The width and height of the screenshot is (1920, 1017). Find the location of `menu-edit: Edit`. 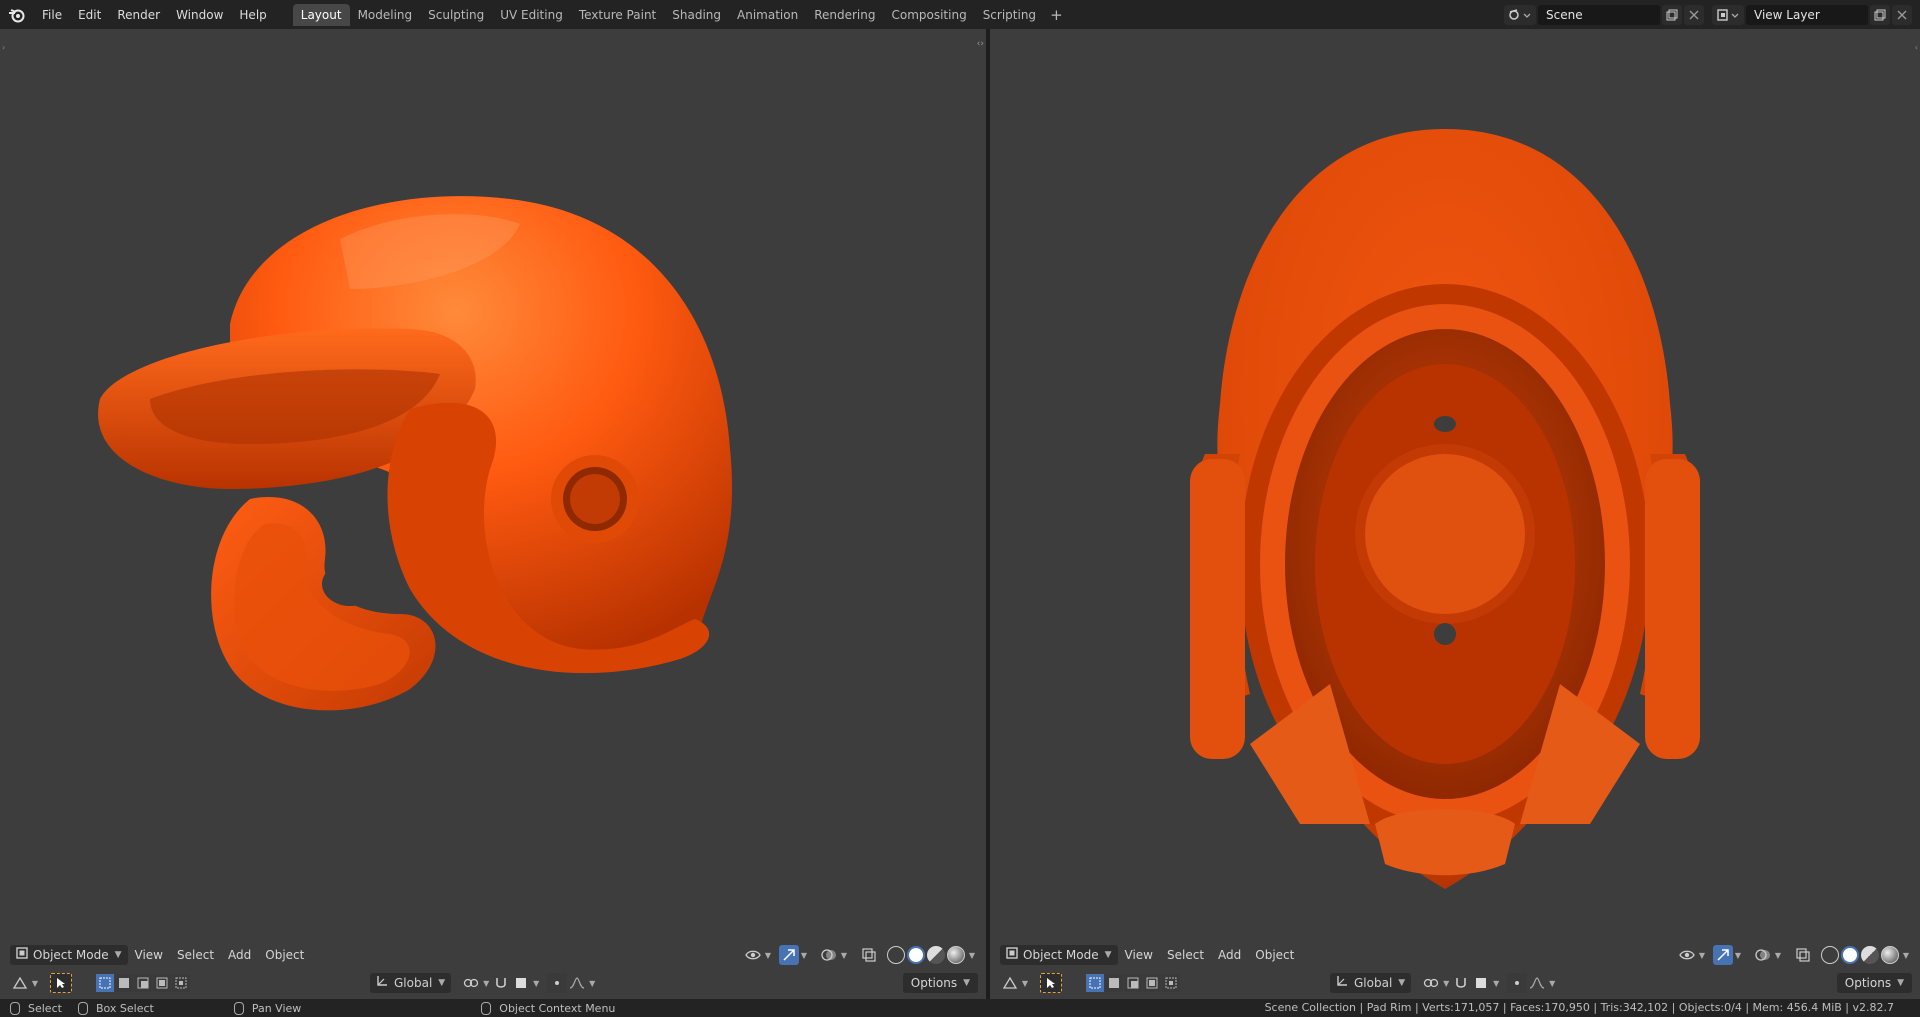

menu-edit: Edit is located at coordinates (89, 15).